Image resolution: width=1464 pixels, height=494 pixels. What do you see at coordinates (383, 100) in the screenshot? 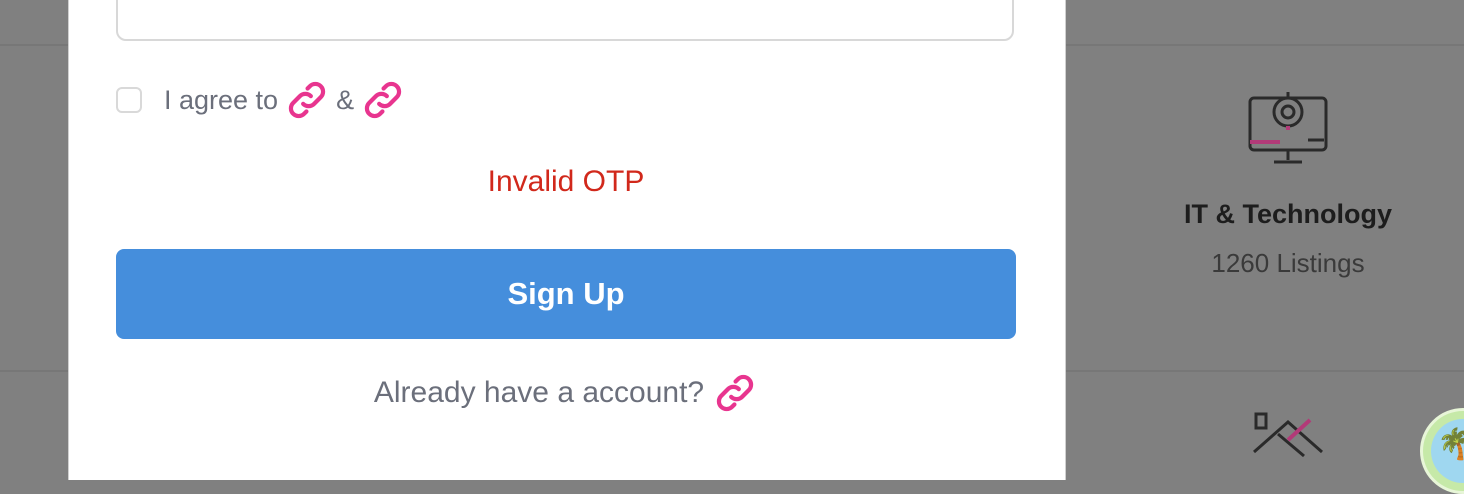
I see `privacy-link-icon` at bounding box center [383, 100].